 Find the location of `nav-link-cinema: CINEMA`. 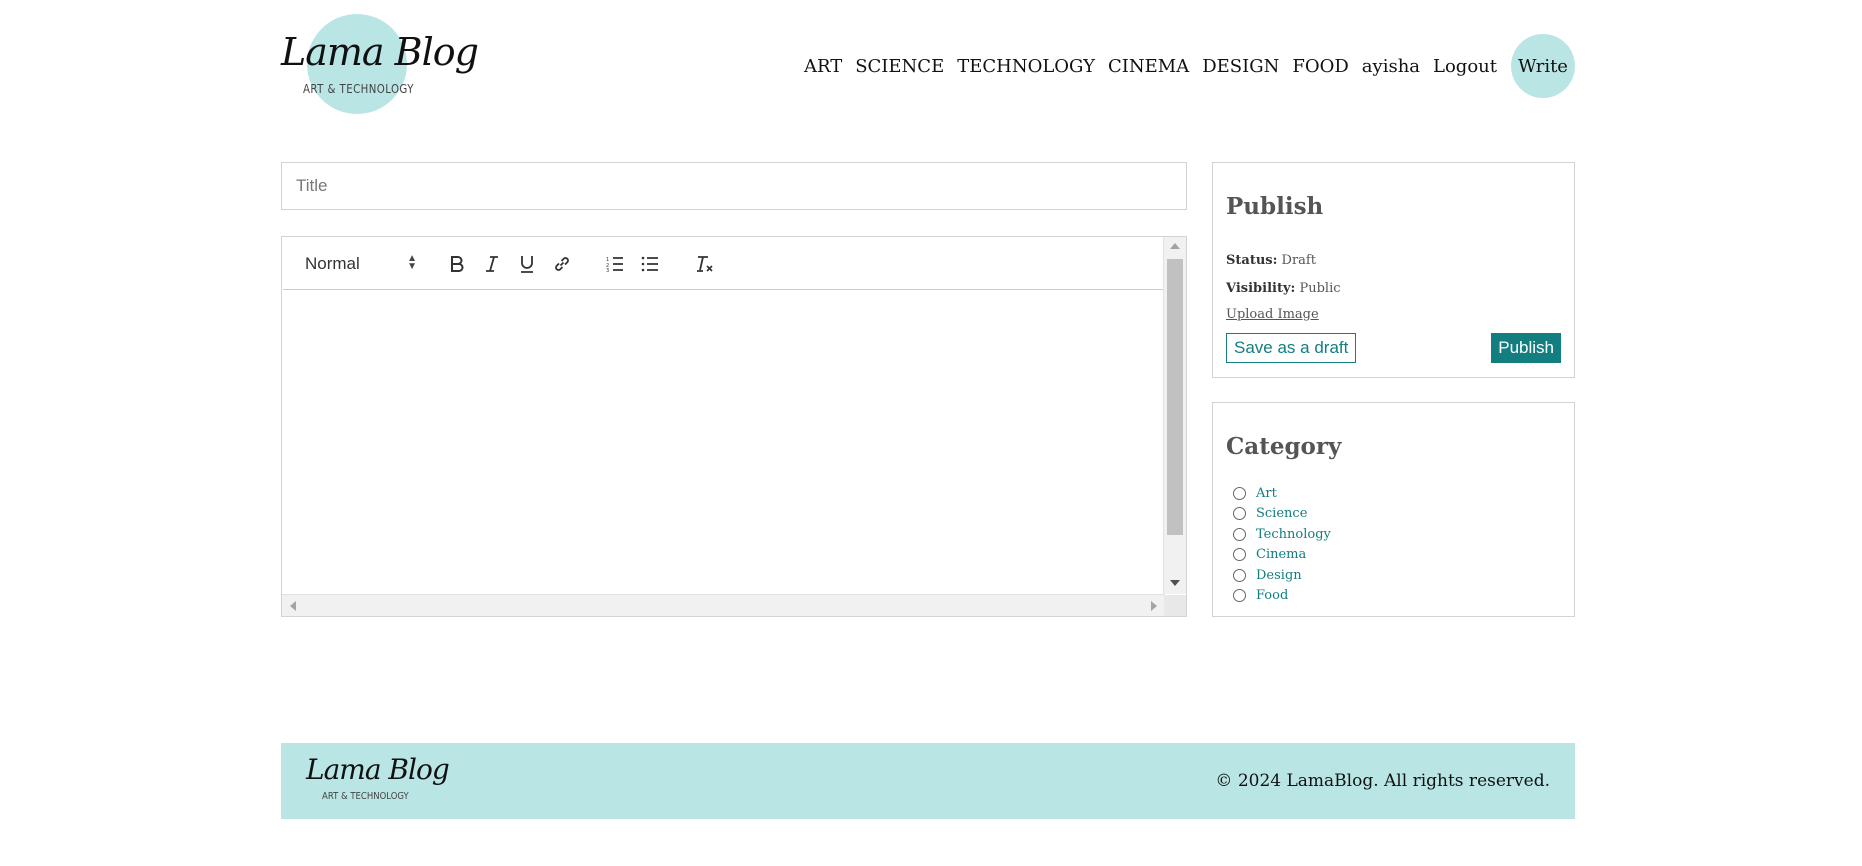

nav-link-cinema: CINEMA is located at coordinates (1148, 66).